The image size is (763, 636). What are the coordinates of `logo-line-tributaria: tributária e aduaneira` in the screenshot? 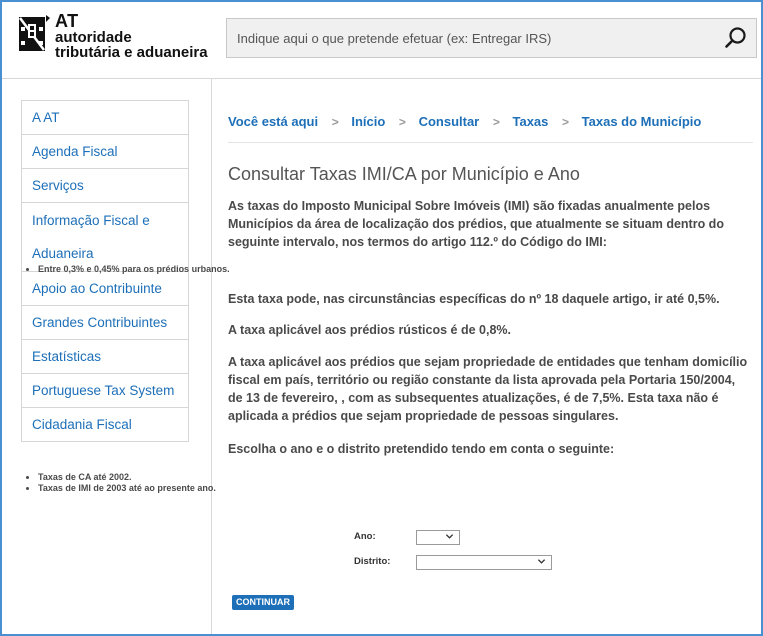 It's located at (131, 52).